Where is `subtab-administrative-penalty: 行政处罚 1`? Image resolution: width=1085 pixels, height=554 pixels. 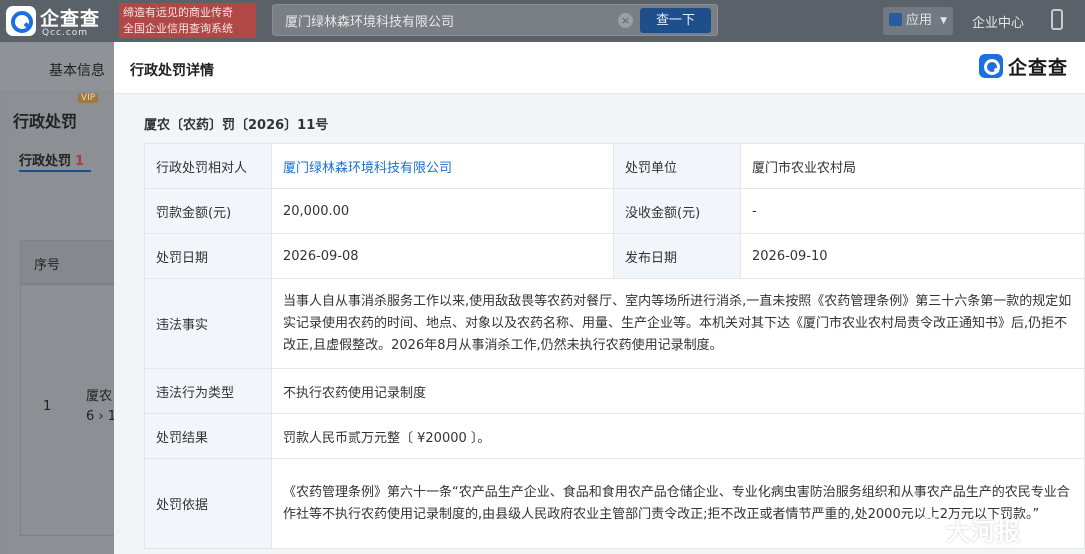
subtab-administrative-penalty: 行政处罚 1 is located at coordinates (51, 159).